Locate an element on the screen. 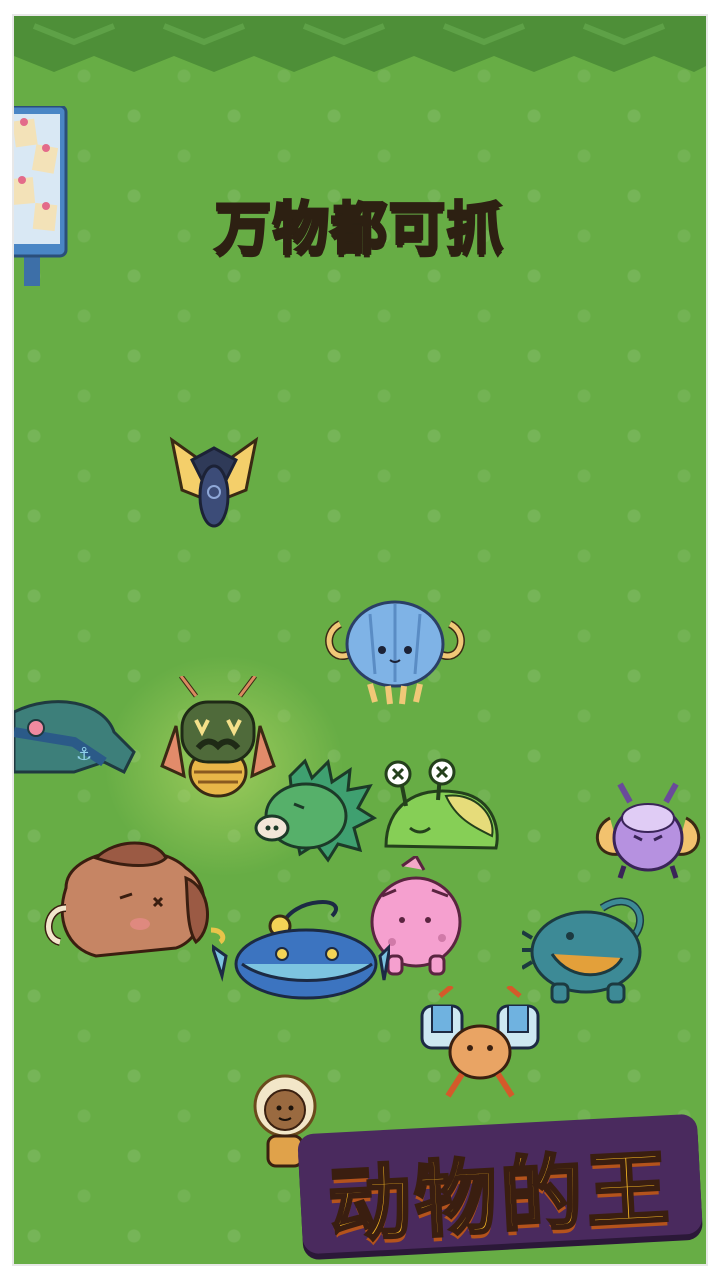 The height and width of the screenshot is (1280, 720). headline-banner: 万物都可抓 is located at coordinates (359, 230).